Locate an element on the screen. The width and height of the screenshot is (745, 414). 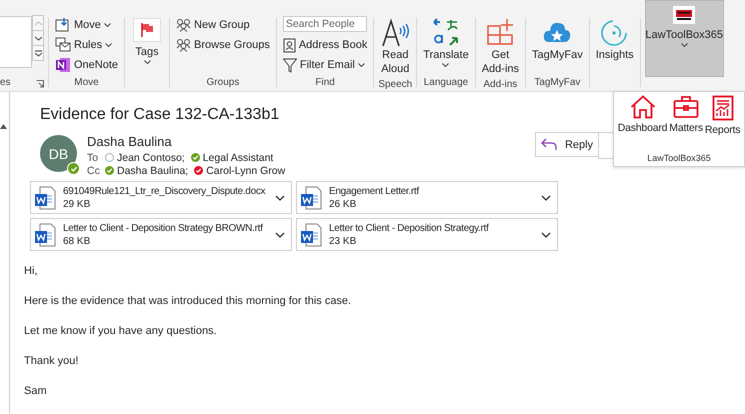
body-paragraph: Hi, is located at coordinates (31, 271).